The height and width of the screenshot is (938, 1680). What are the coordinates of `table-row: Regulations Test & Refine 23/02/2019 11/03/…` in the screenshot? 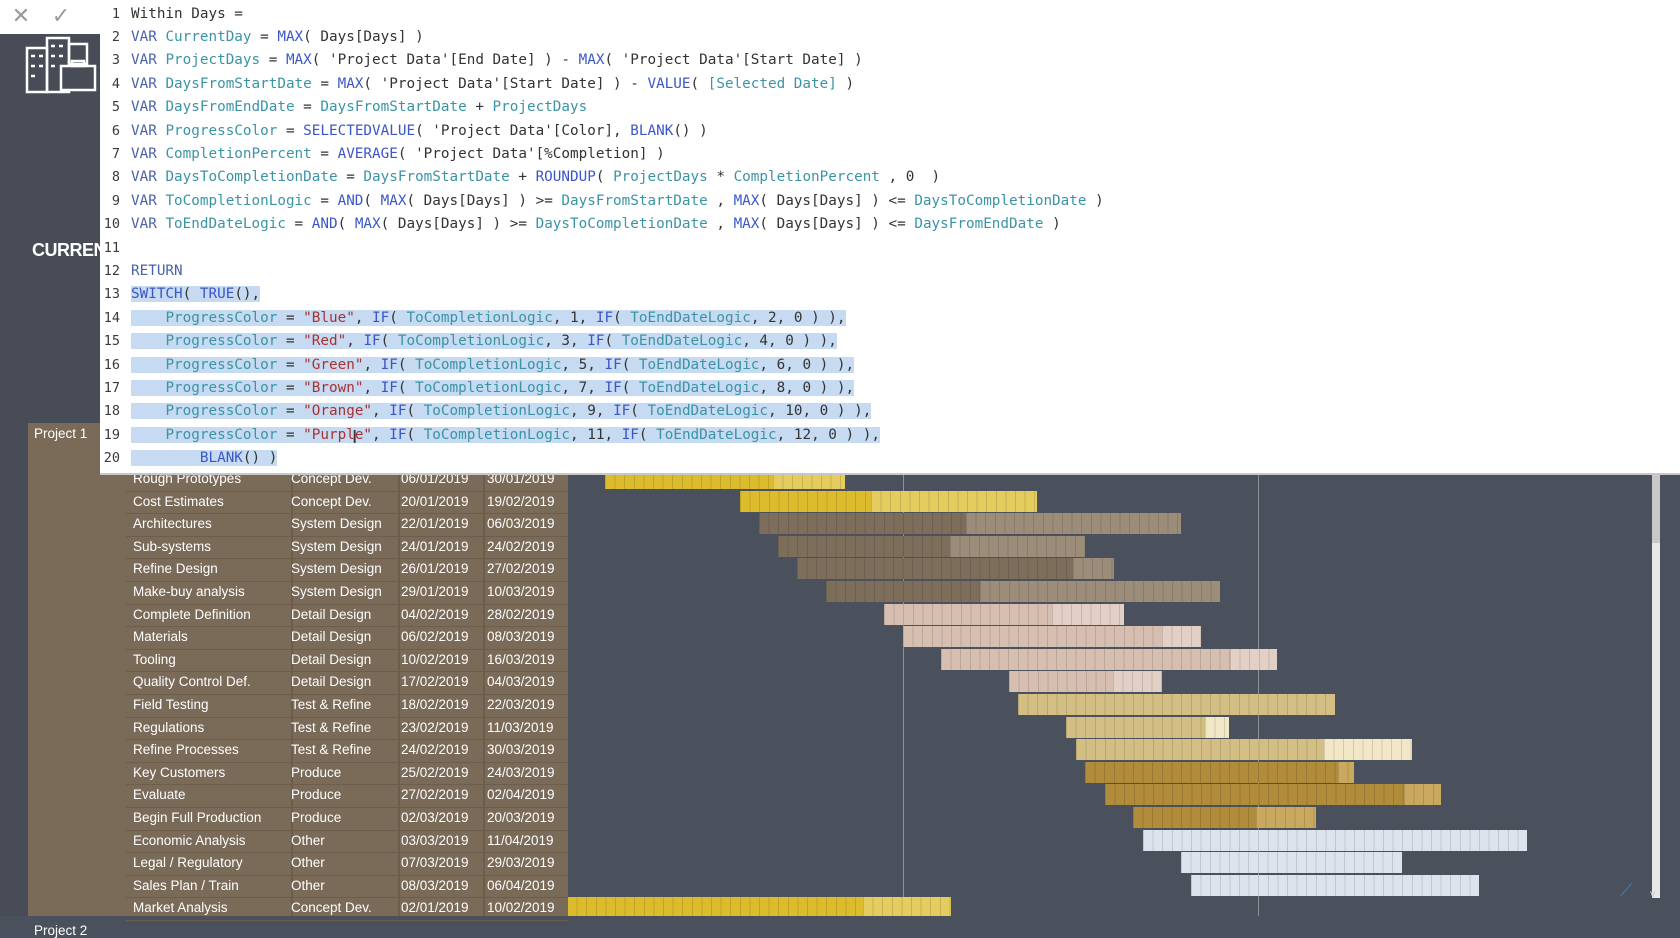 It's located at (347, 729).